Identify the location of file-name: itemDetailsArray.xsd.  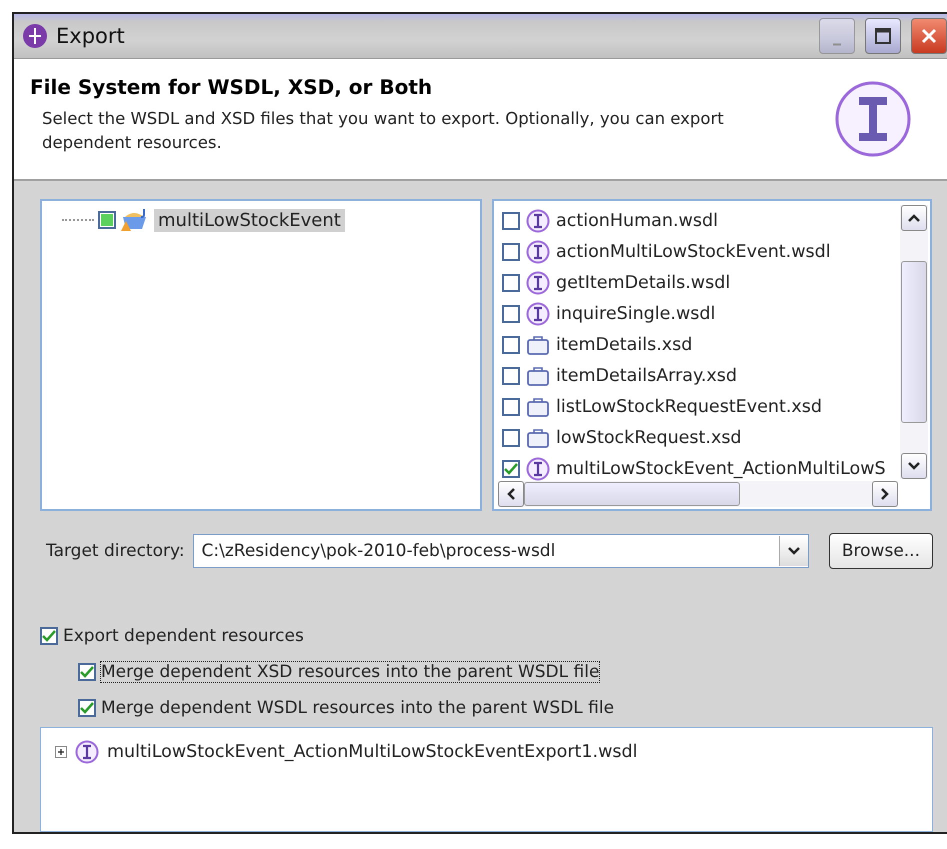
(646, 376).